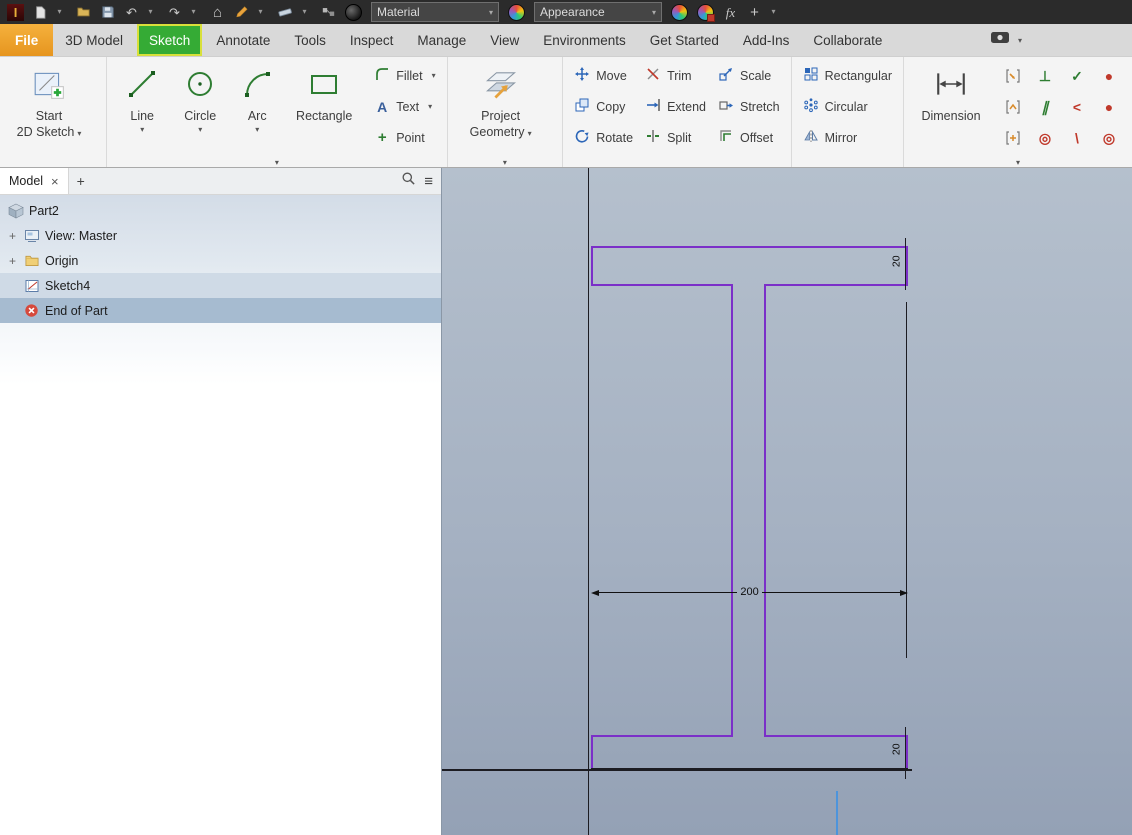 This screenshot has width=1132, height=835. I want to click on rectangular-pattern-button: Rectangular, so click(847, 75).